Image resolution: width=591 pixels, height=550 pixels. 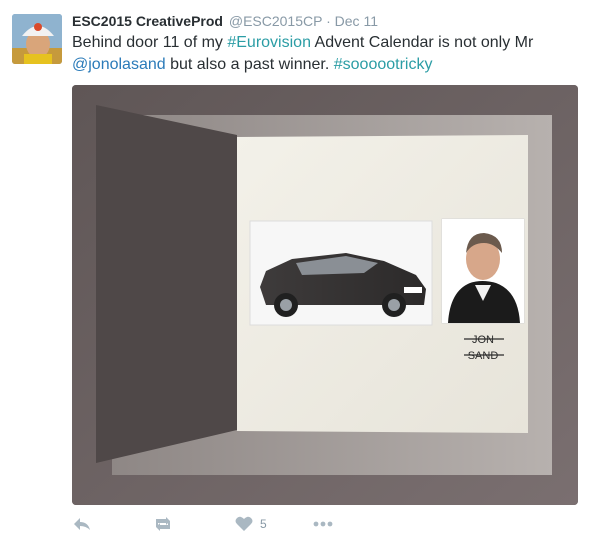 I want to click on tweet-header: ESC2015 CreativeProd @ESC2015CP · Dec 11, so click(x=225, y=21).